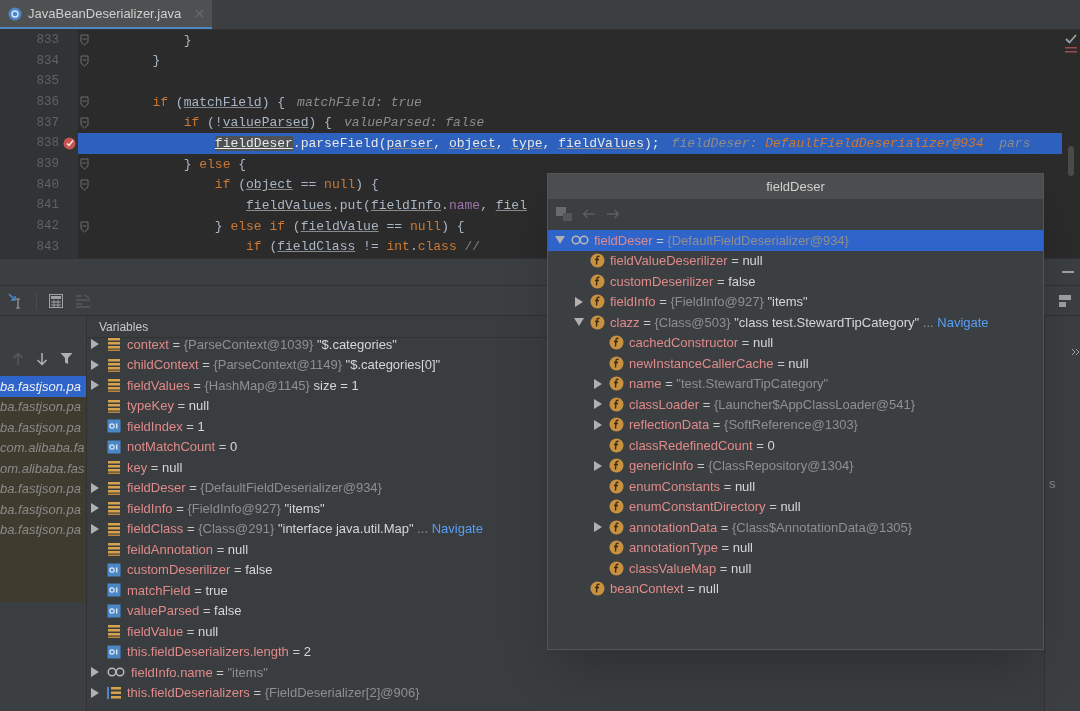  What do you see at coordinates (166, 426) in the screenshot?
I see `variable-entry: fieldIndex = 1` at bounding box center [166, 426].